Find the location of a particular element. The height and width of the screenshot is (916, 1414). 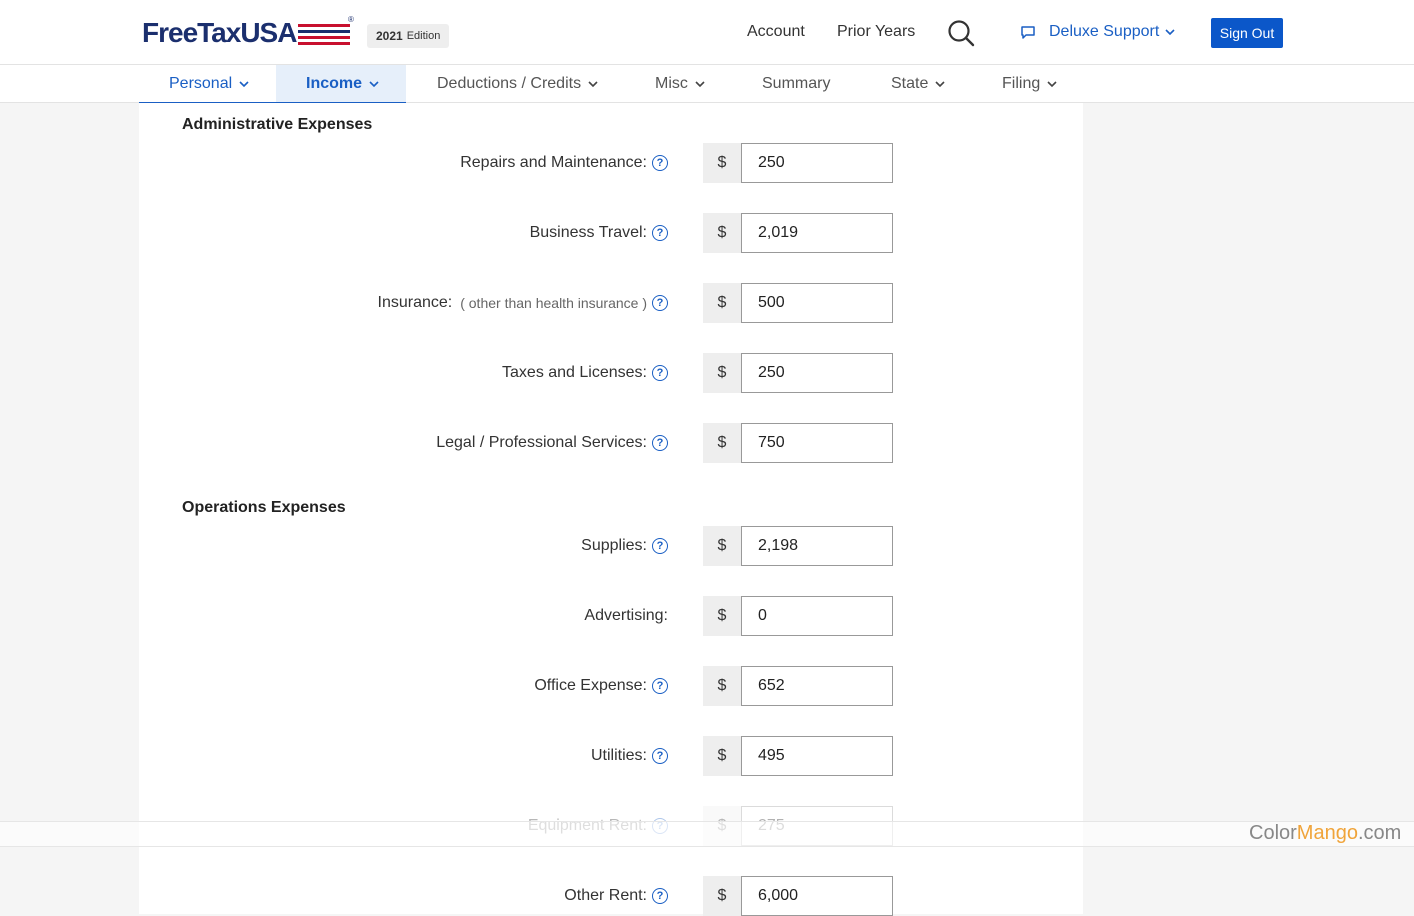

expense-label-text: Insurance: is located at coordinates (415, 302).